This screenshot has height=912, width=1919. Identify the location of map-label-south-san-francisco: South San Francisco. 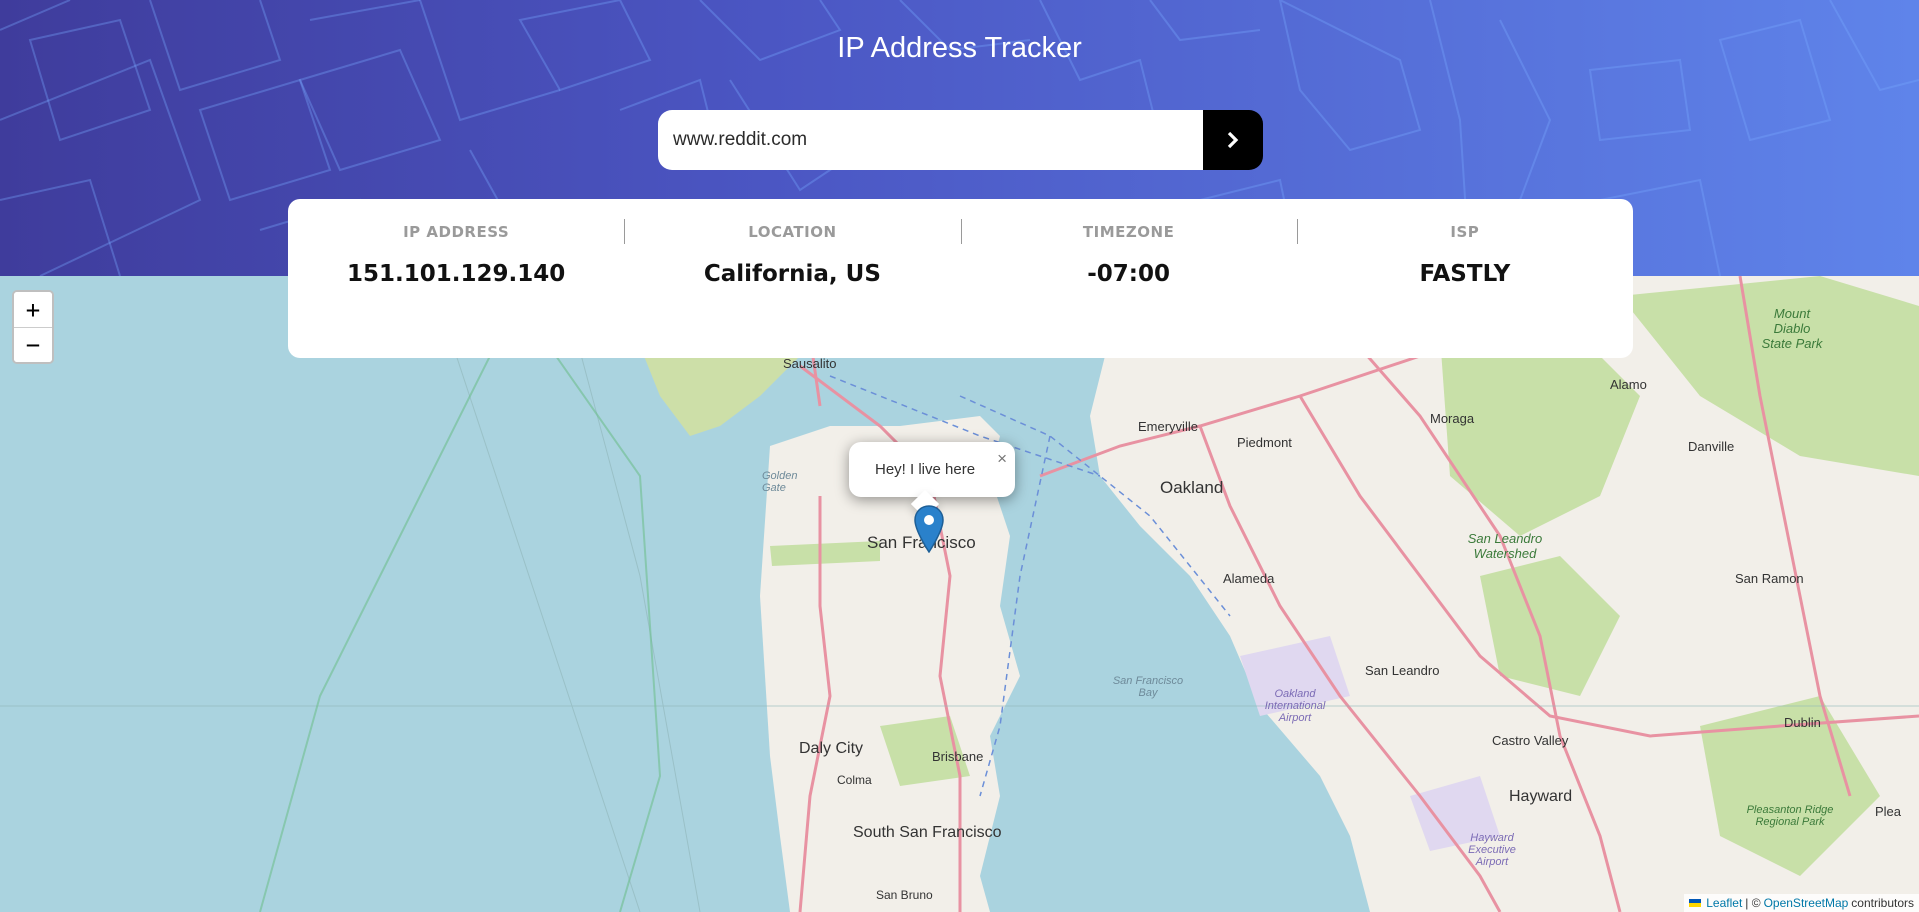
(927, 832).